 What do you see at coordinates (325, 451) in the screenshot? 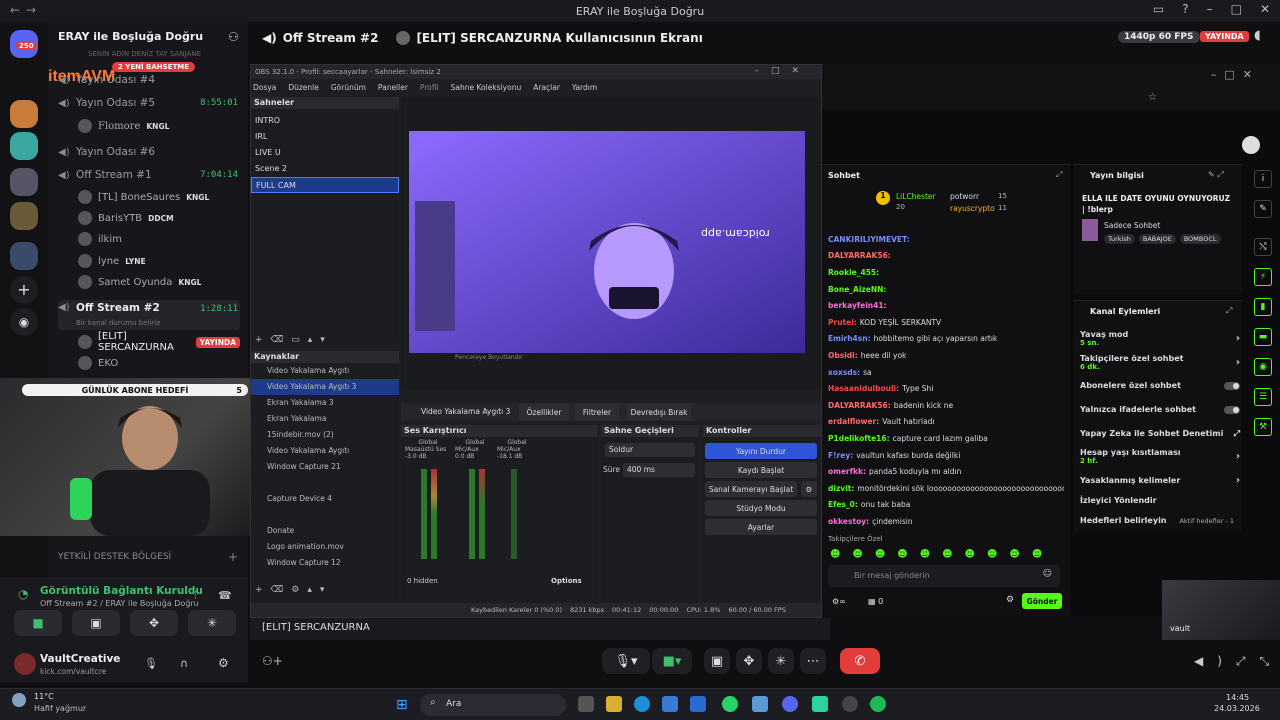
I see `source-item: Video Yakalama Aygıtı` at bounding box center [325, 451].